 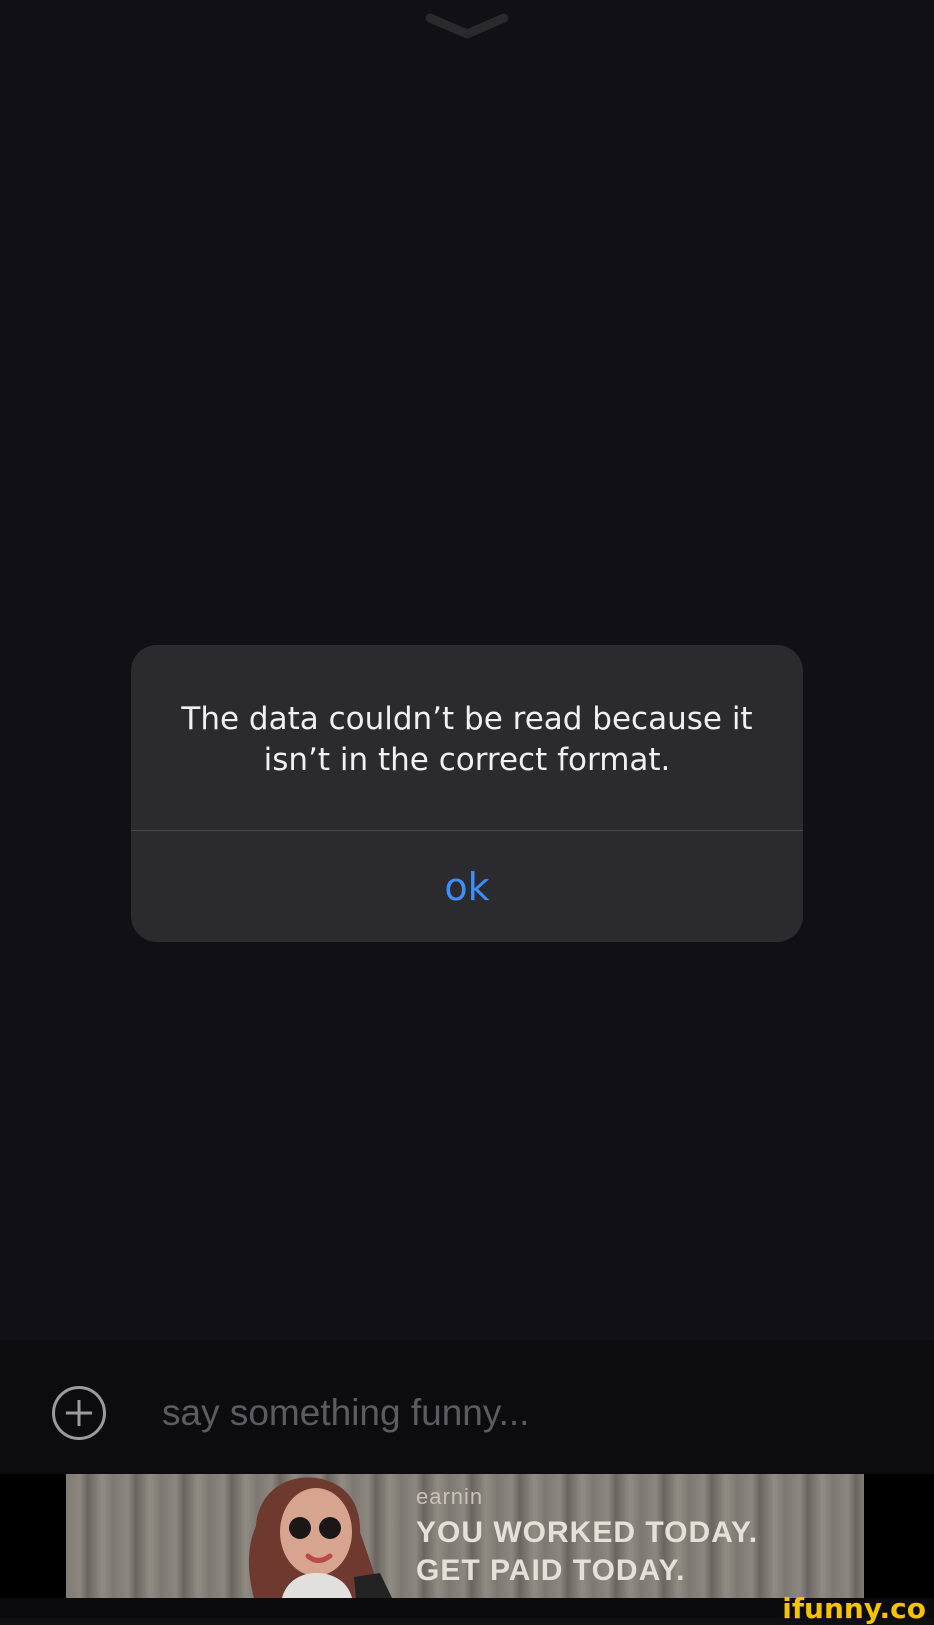 What do you see at coordinates (450, 1496) in the screenshot?
I see `ad-brand: earnin` at bounding box center [450, 1496].